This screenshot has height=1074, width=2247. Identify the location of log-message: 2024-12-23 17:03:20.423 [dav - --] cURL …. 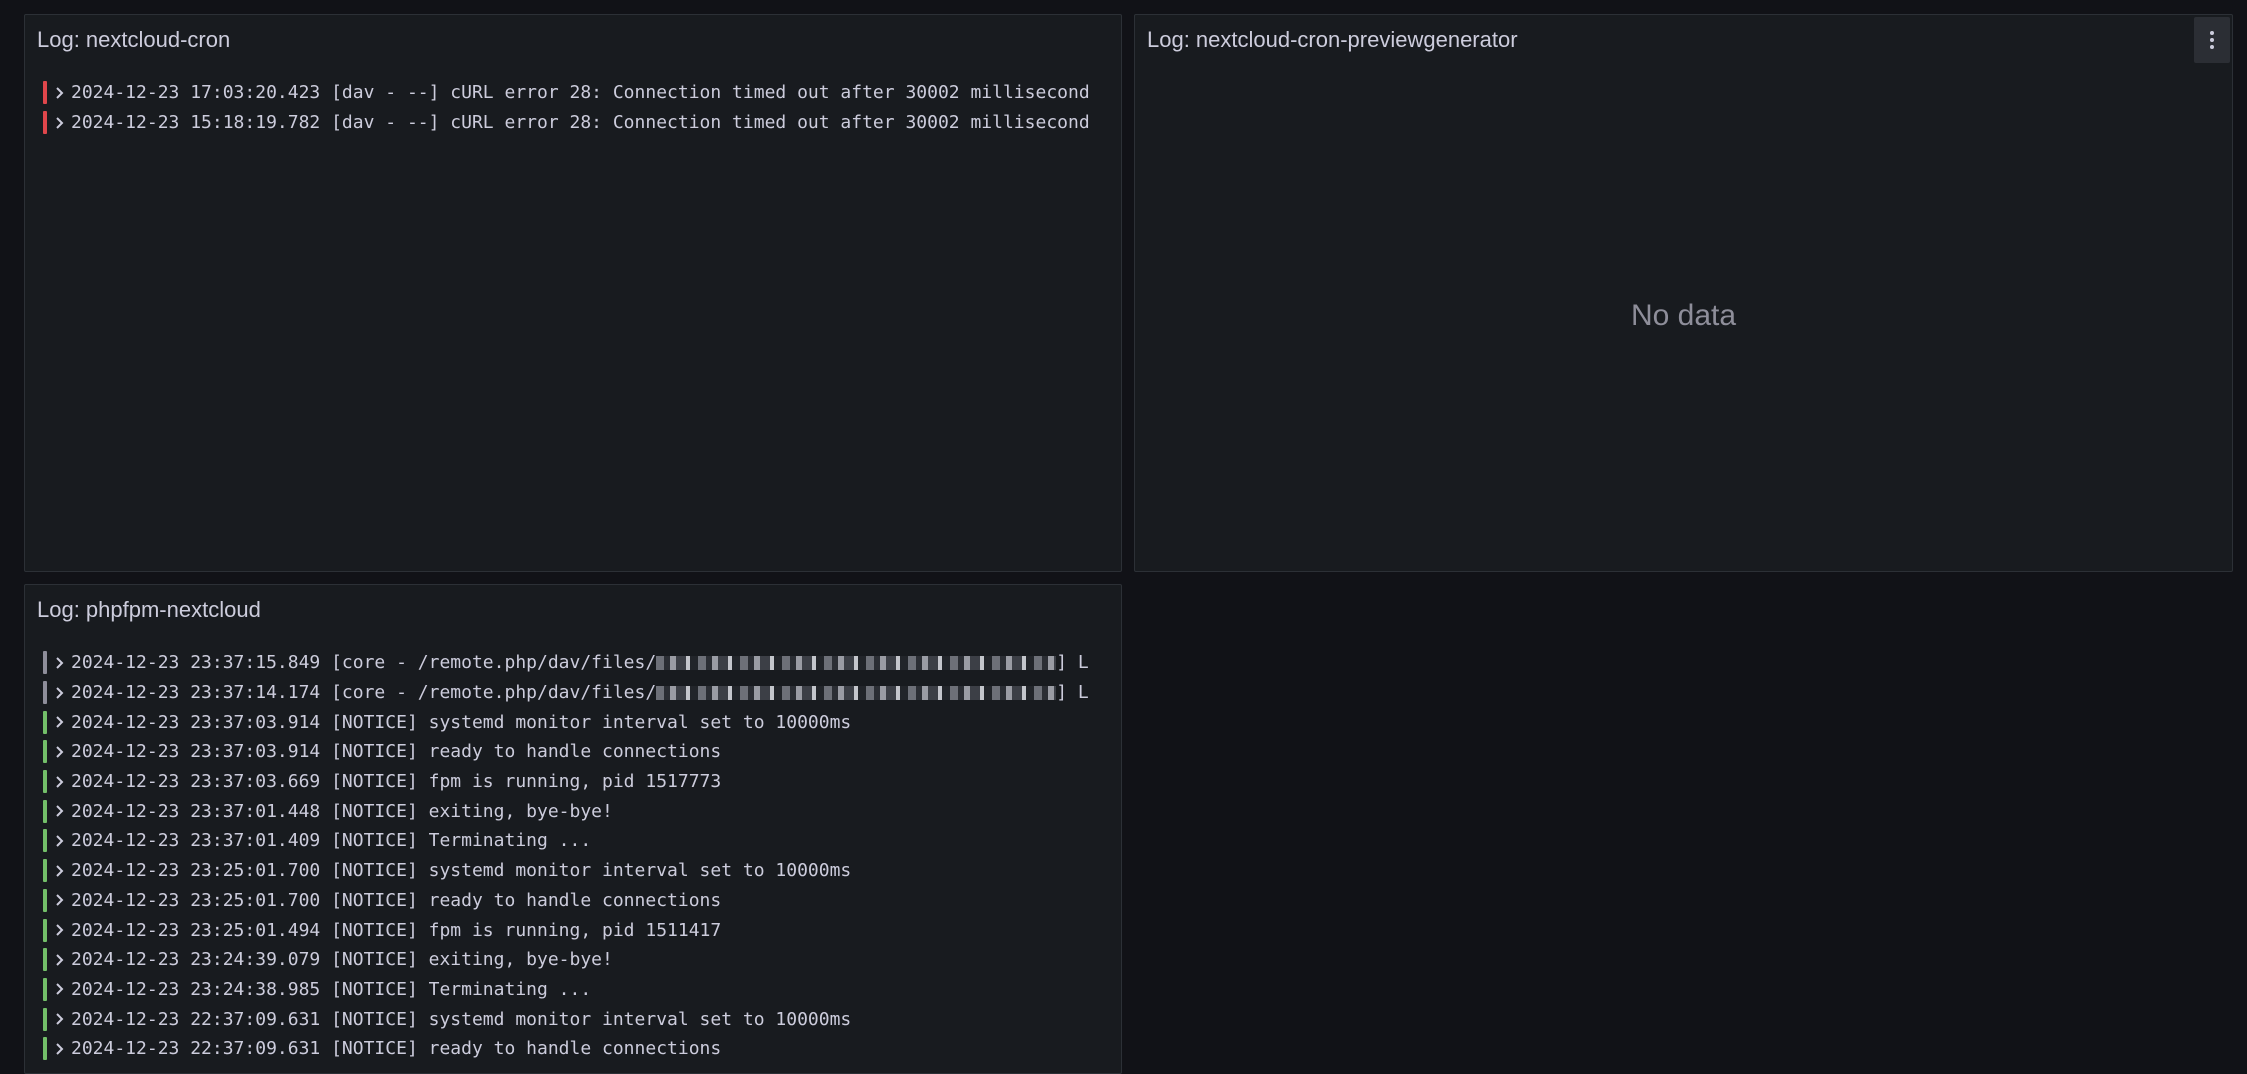
(580, 93).